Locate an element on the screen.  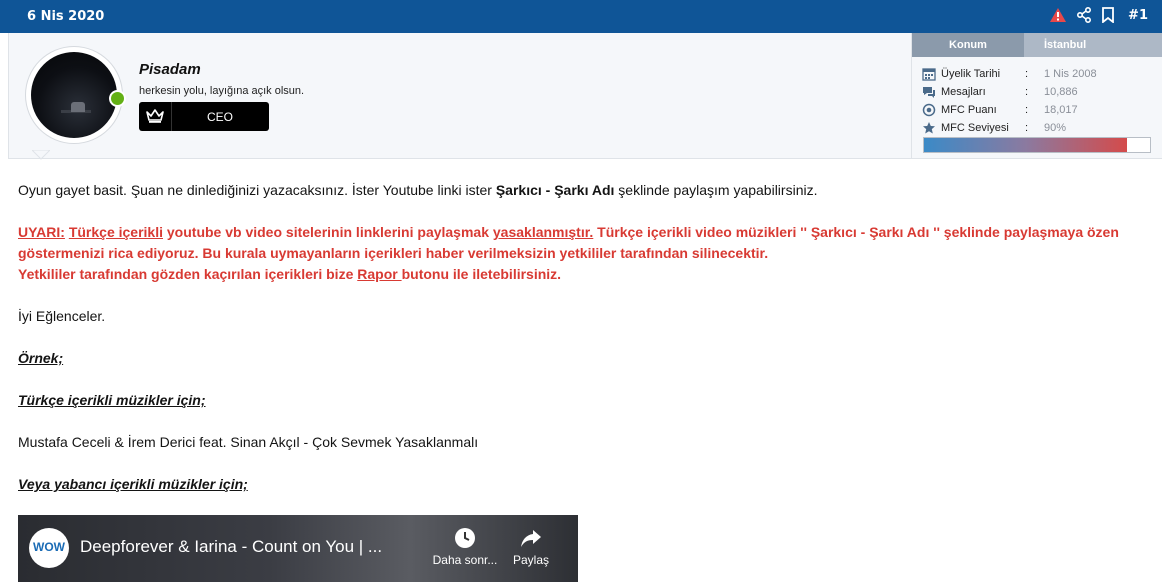
header-pointer is located at coordinates (41, 155).